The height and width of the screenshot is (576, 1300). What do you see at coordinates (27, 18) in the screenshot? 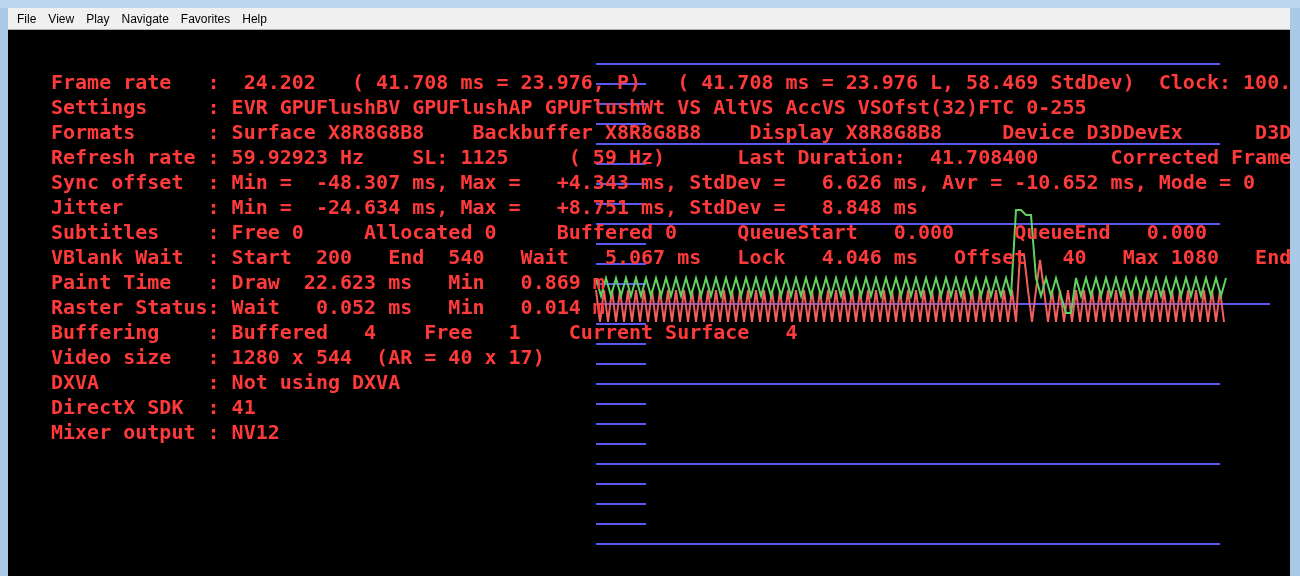
I see `menu-item: File` at bounding box center [27, 18].